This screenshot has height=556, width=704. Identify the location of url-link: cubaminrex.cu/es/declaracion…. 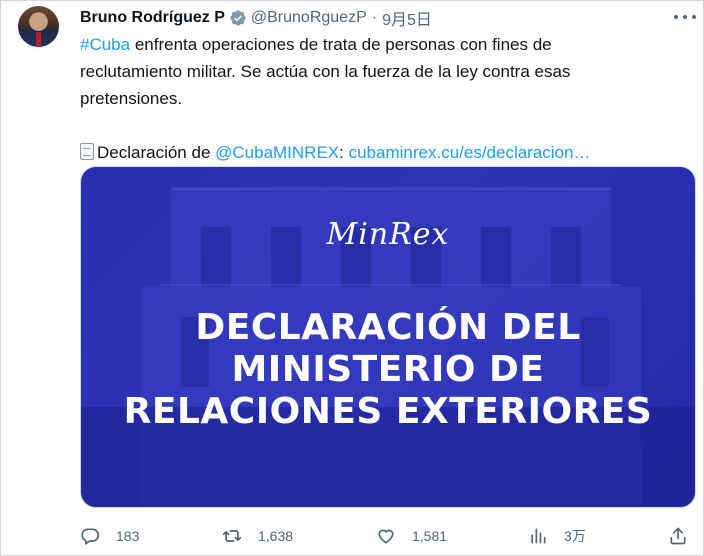
(470, 152).